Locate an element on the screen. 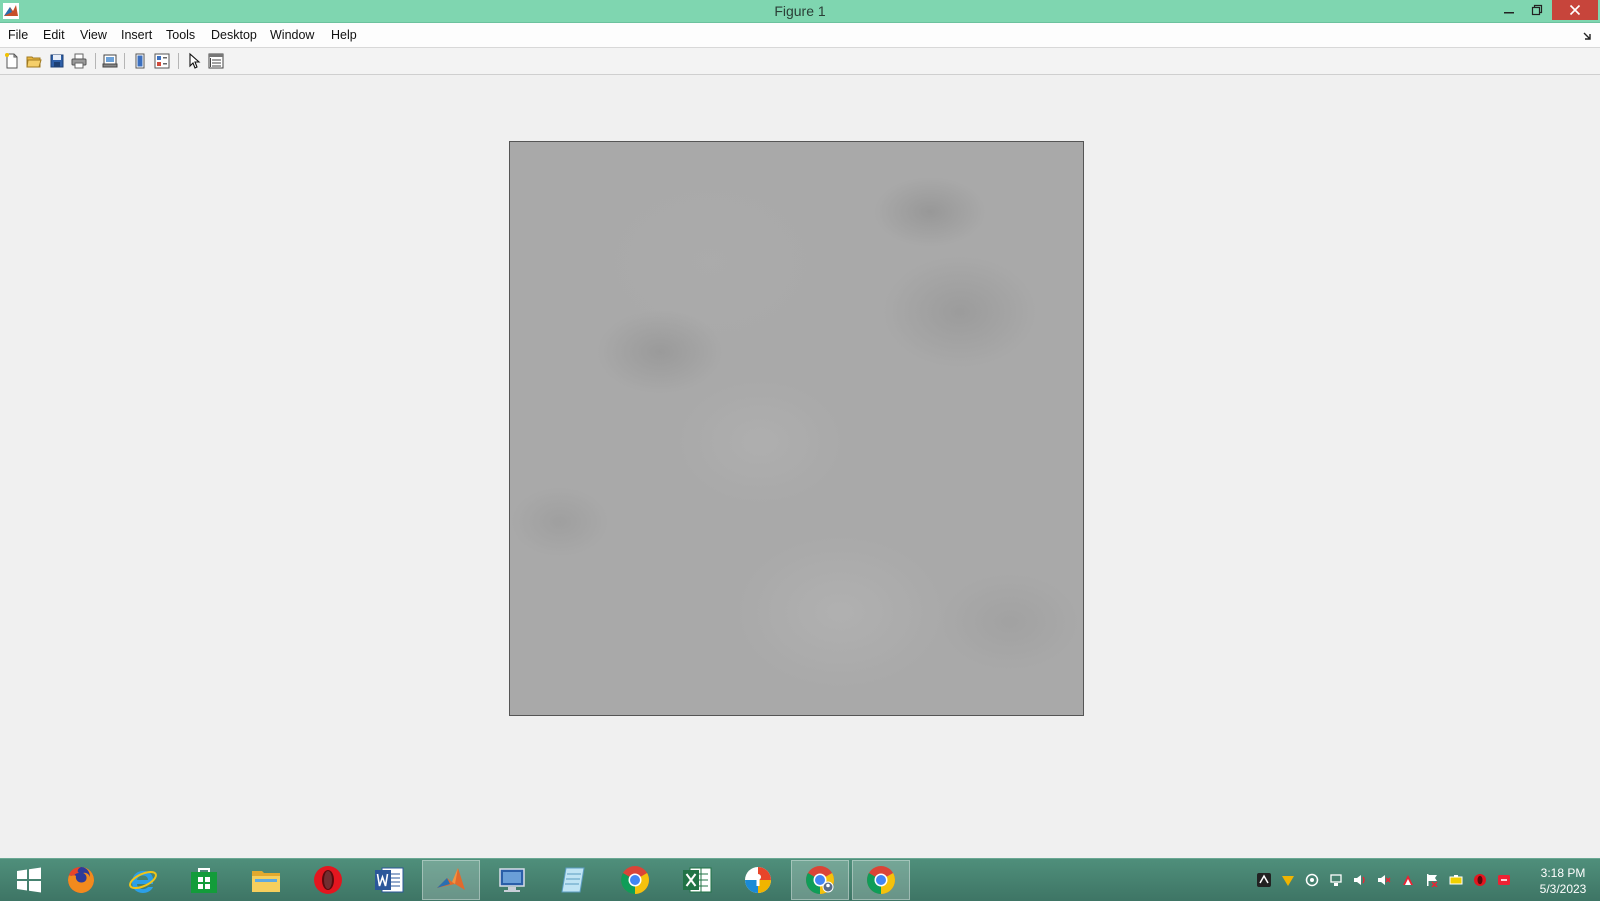 The image size is (1600, 901). file-explorer-button is located at coordinates (266, 880).